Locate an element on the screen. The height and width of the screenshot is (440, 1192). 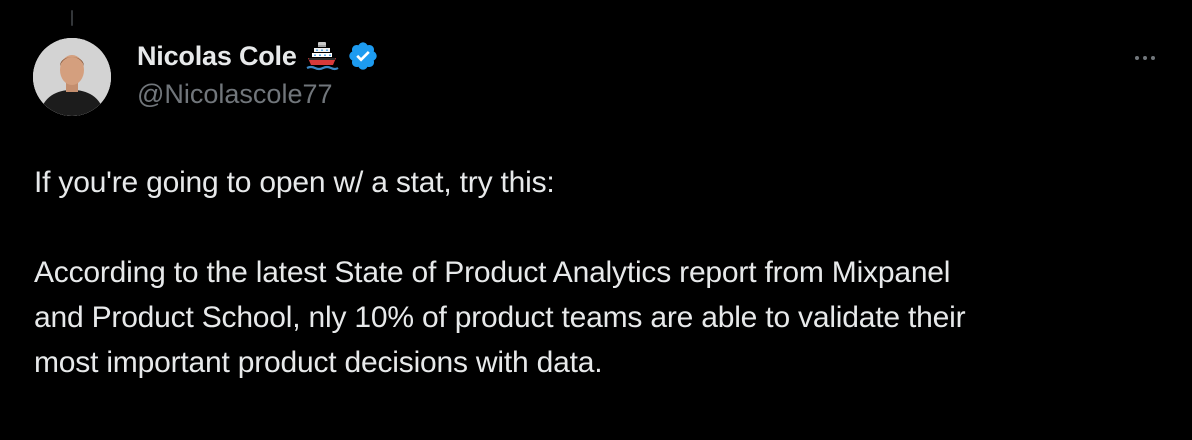
author-display-name: Nicolas Cole is located at coordinates (217, 56).